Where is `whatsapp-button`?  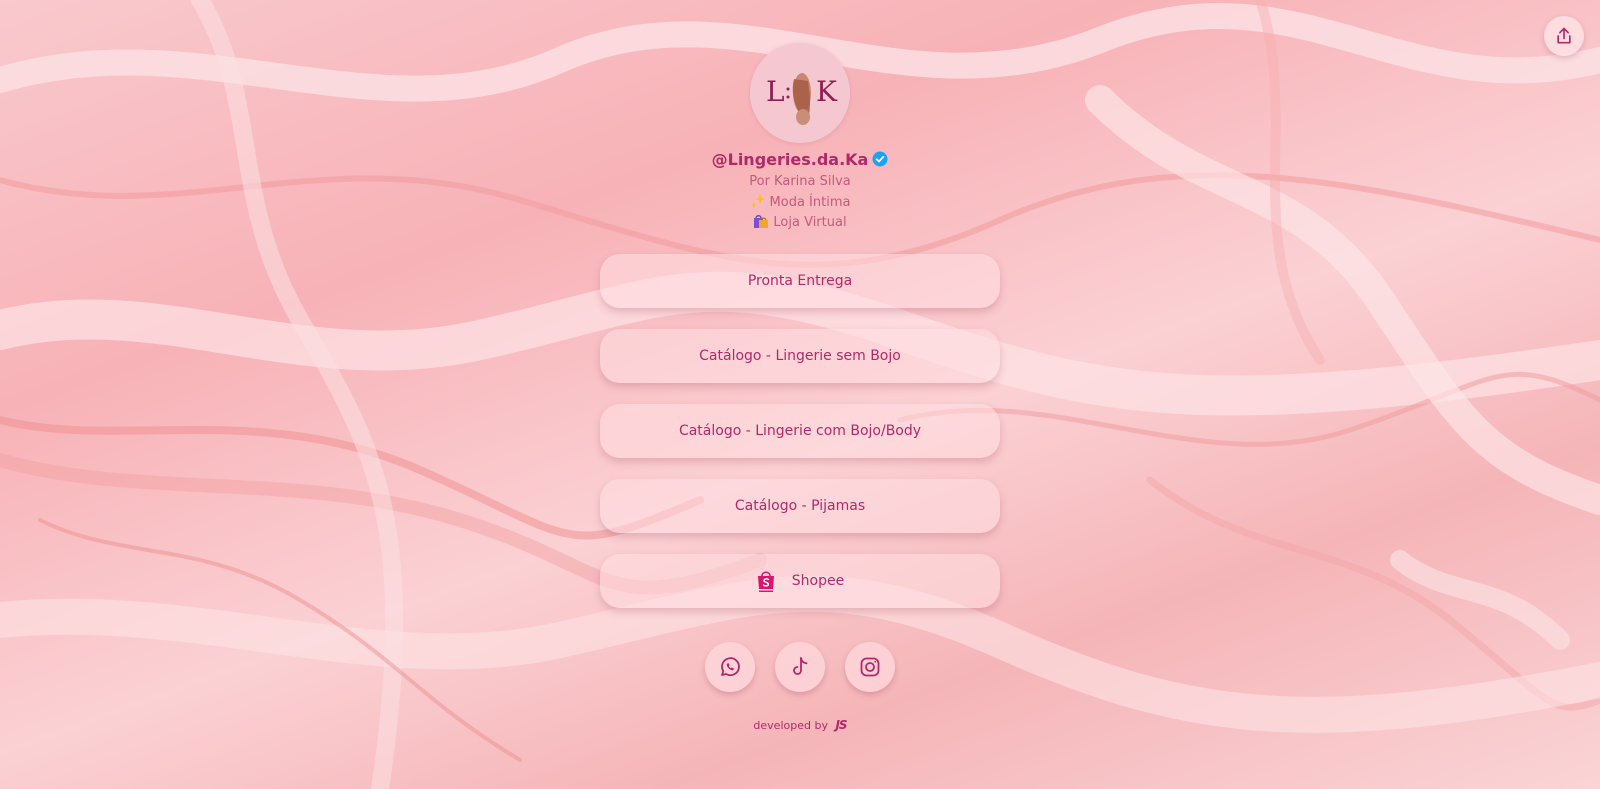 whatsapp-button is located at coordinates (730, 667).